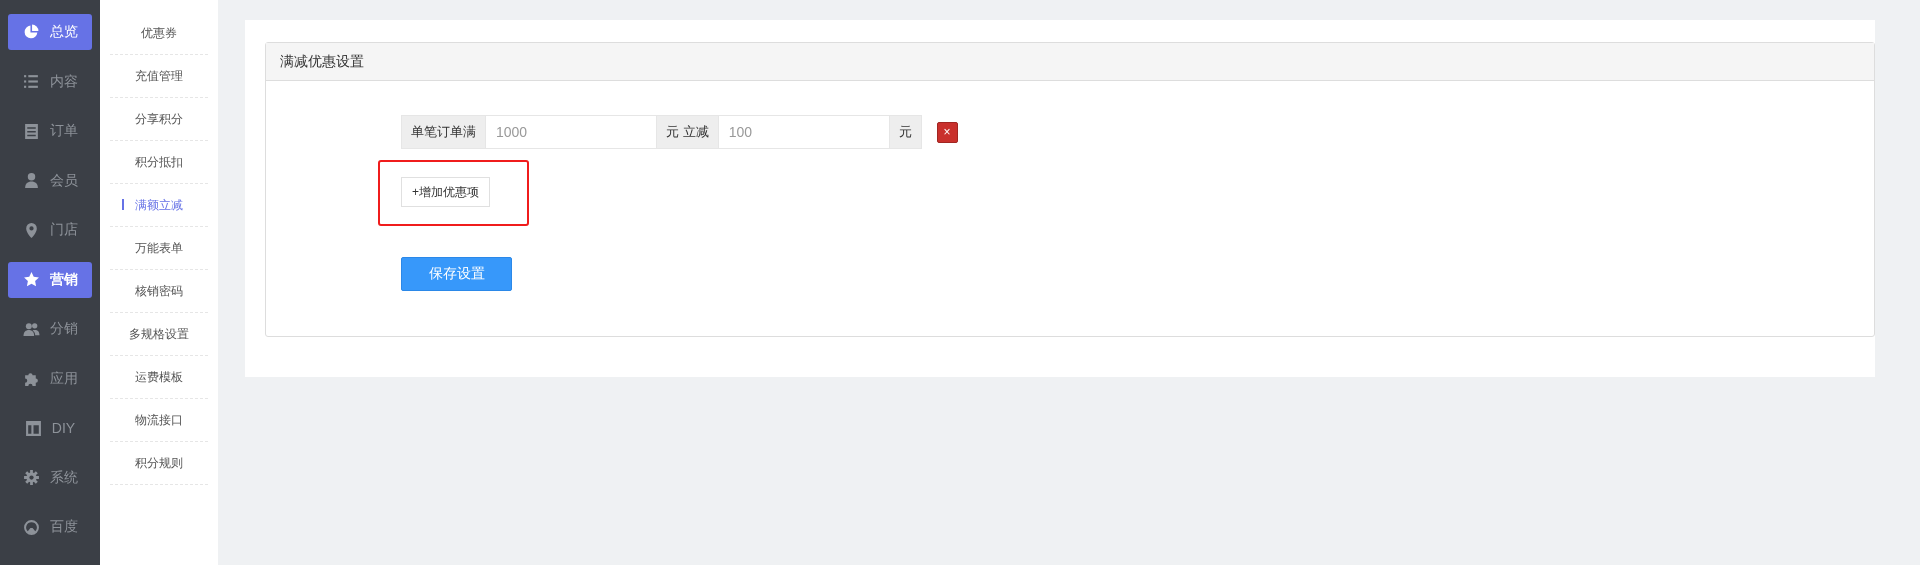 This screenshot has width=1920, height=565. What do you see at coordinates (159, 334) in the screenshot?
I see `submenu-item: 多规格设置` at bounding box center [159, 334].